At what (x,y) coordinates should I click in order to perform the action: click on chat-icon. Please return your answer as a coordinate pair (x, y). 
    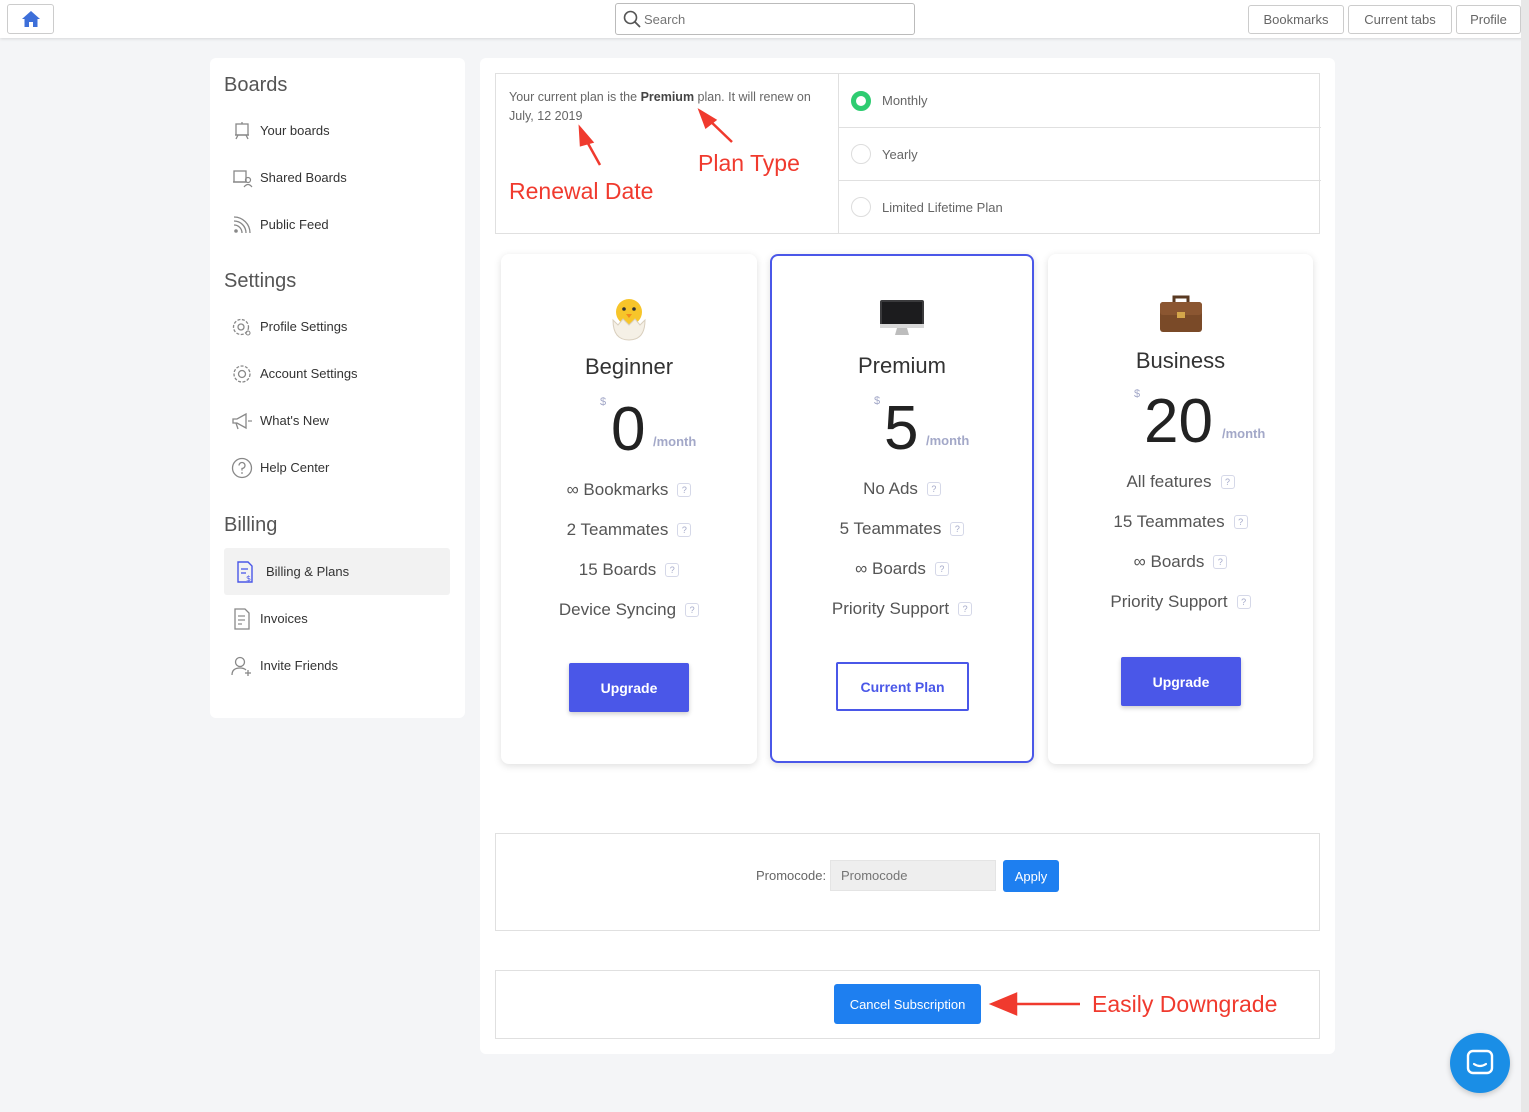
    Looking at the image, I should click on (1480, 1062).